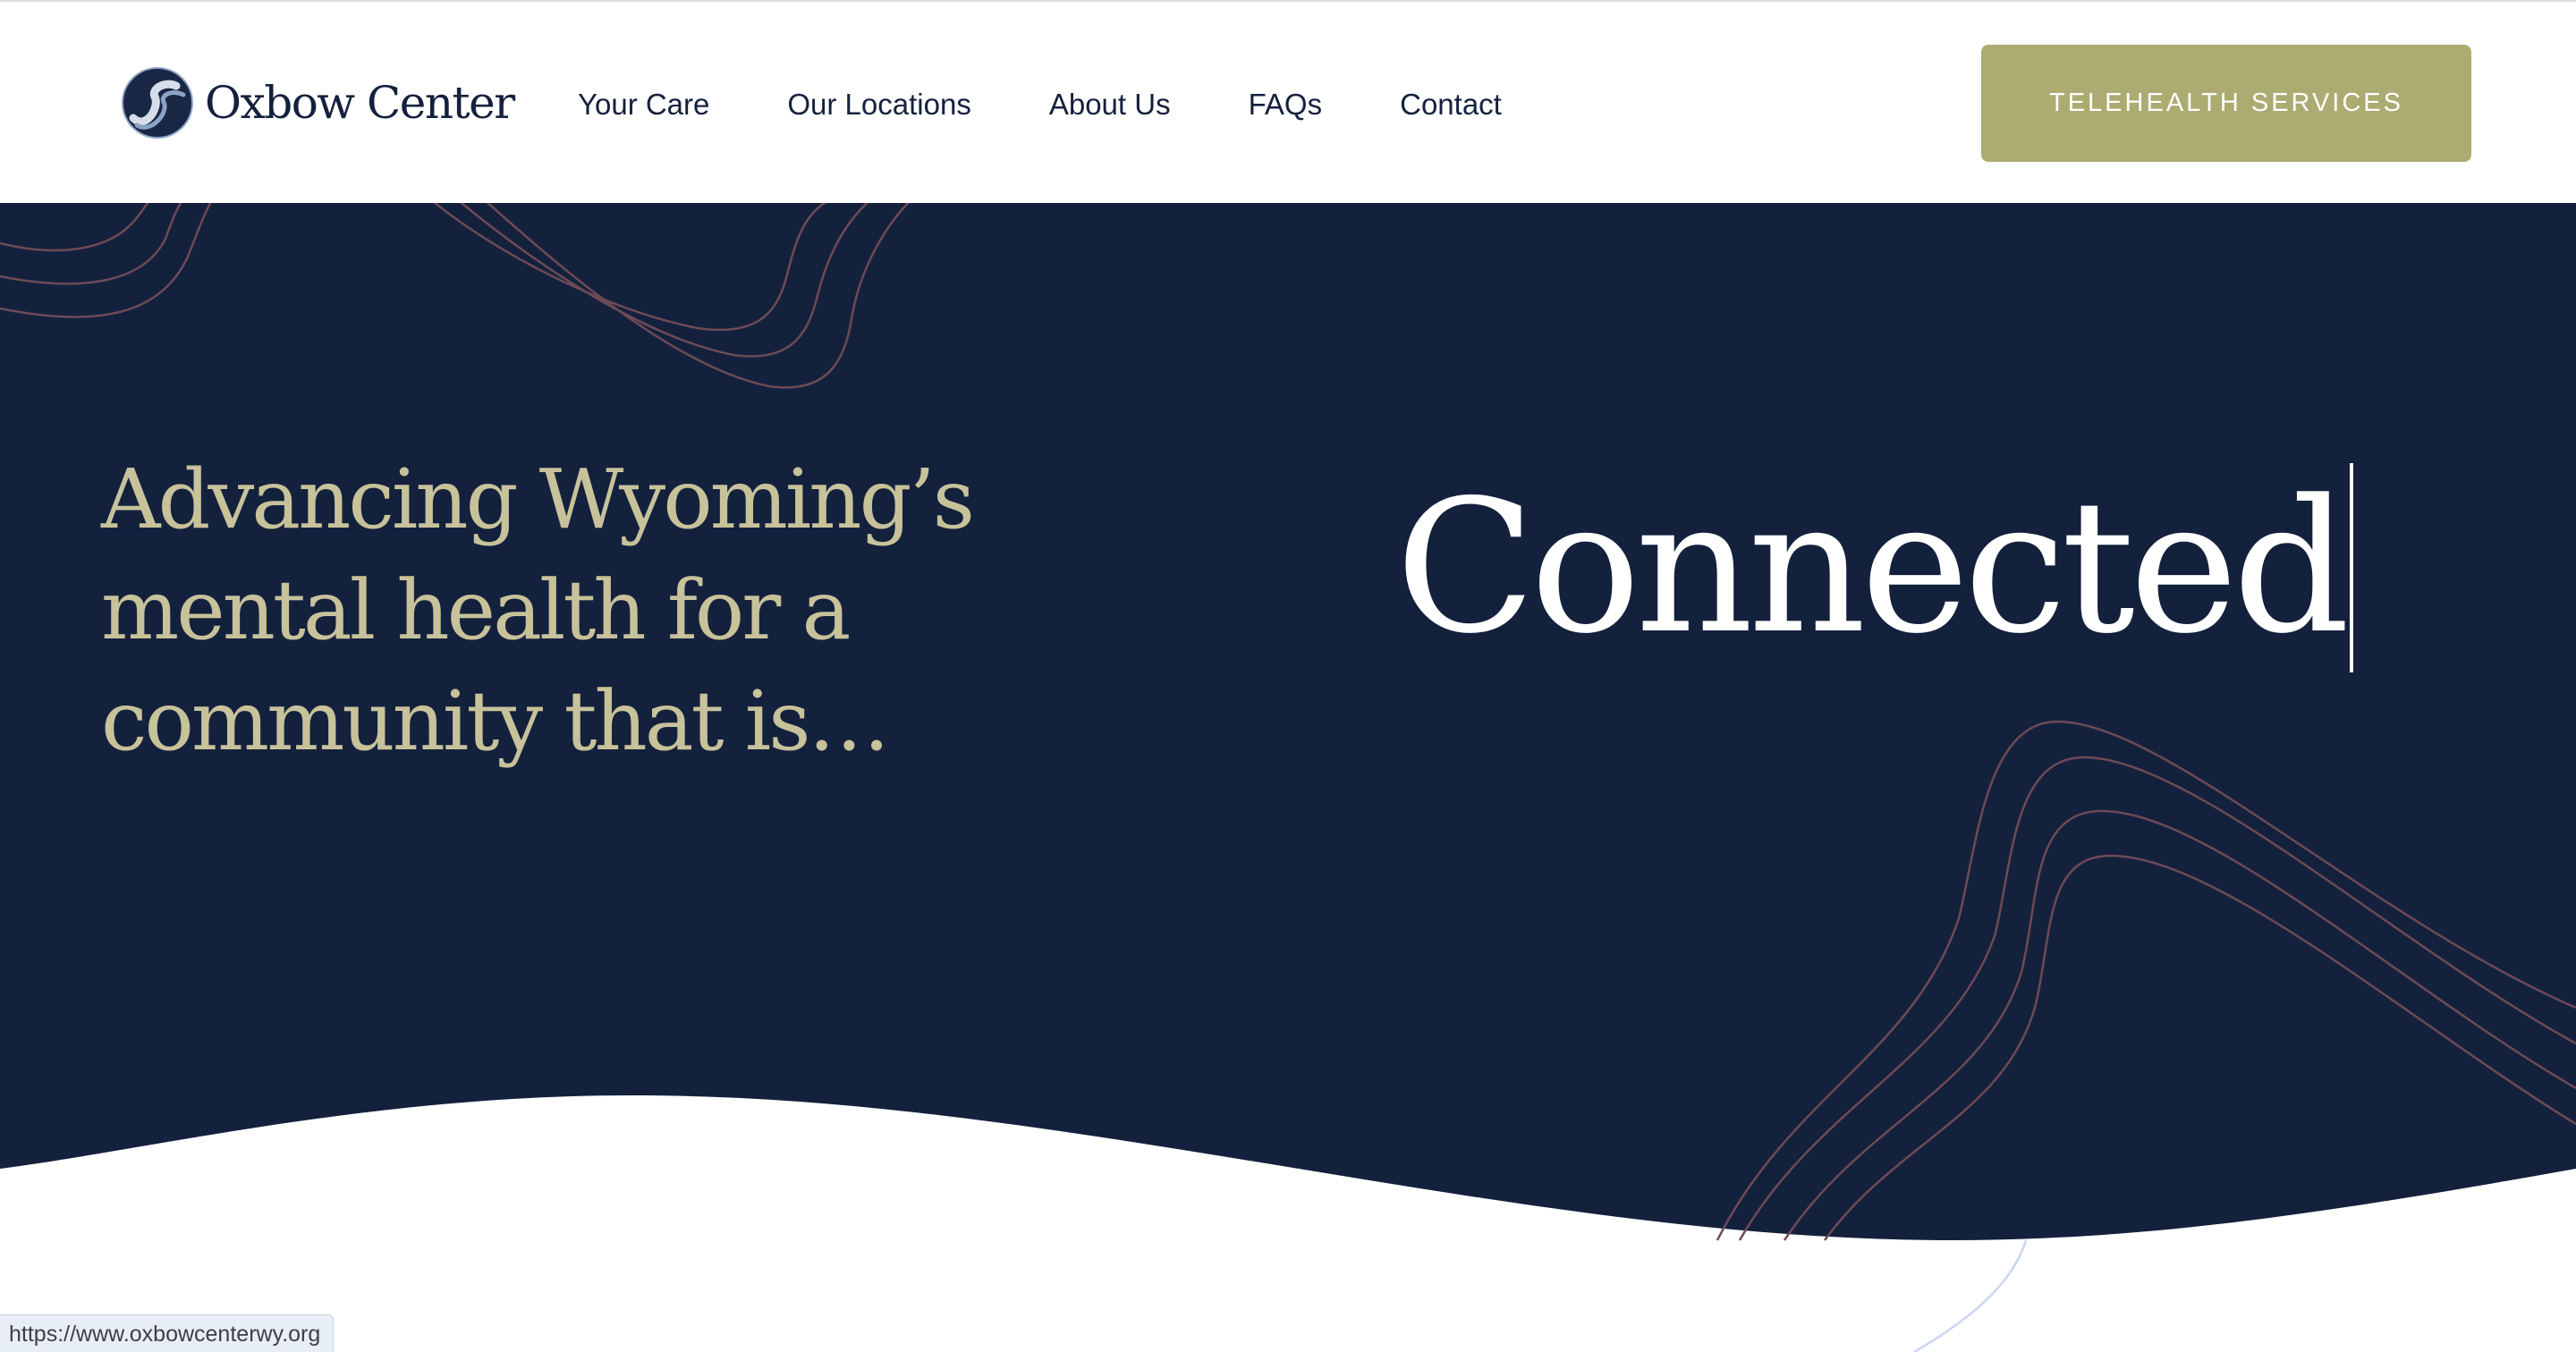  What do you see at coordinates (157, 103) in the screenshot?
I see `oxbow-river-logo-icon` at bounding box center [157, 103].